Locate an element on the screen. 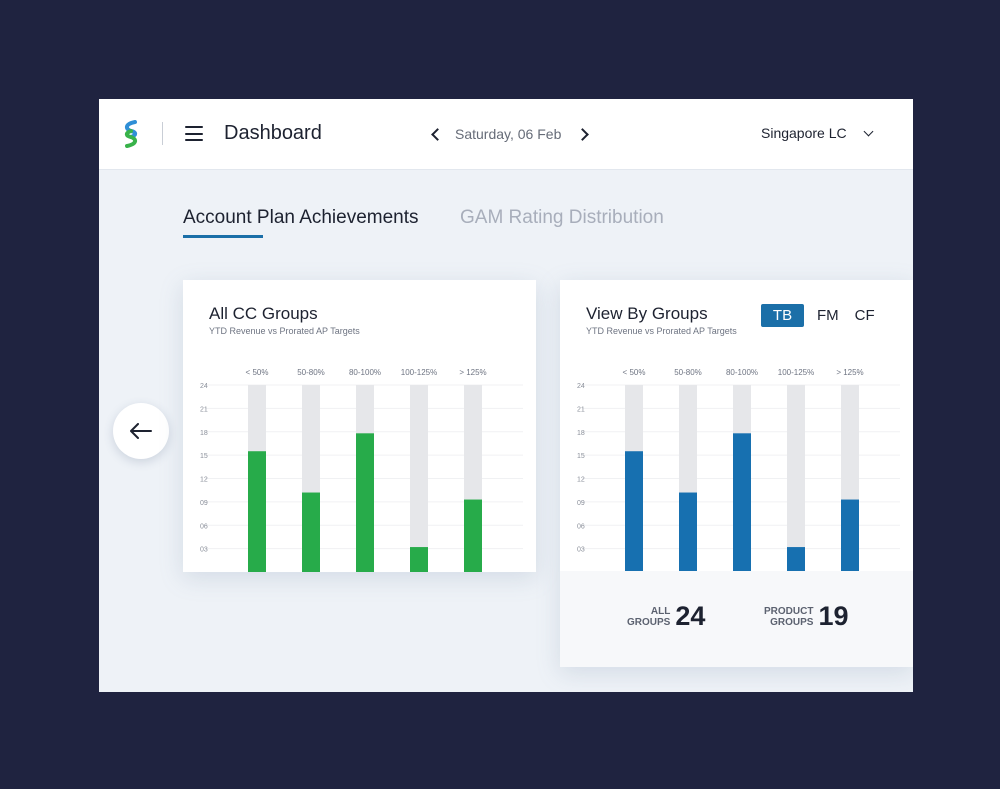 Image resolution: width=1000 pixels, height=789 pixels. location-dropdown: Singapore LC is located at coordinates (817, 133).